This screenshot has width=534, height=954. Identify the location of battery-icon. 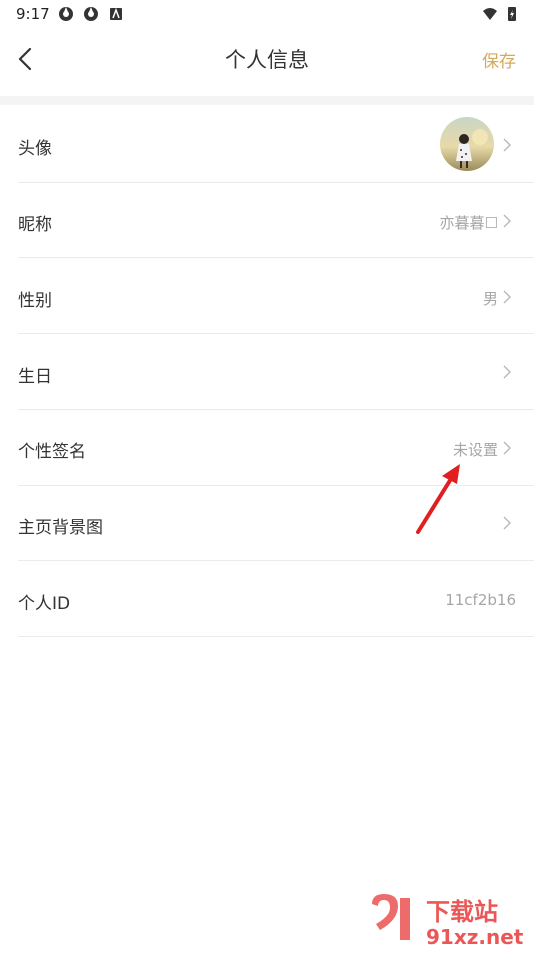
(512, 14).